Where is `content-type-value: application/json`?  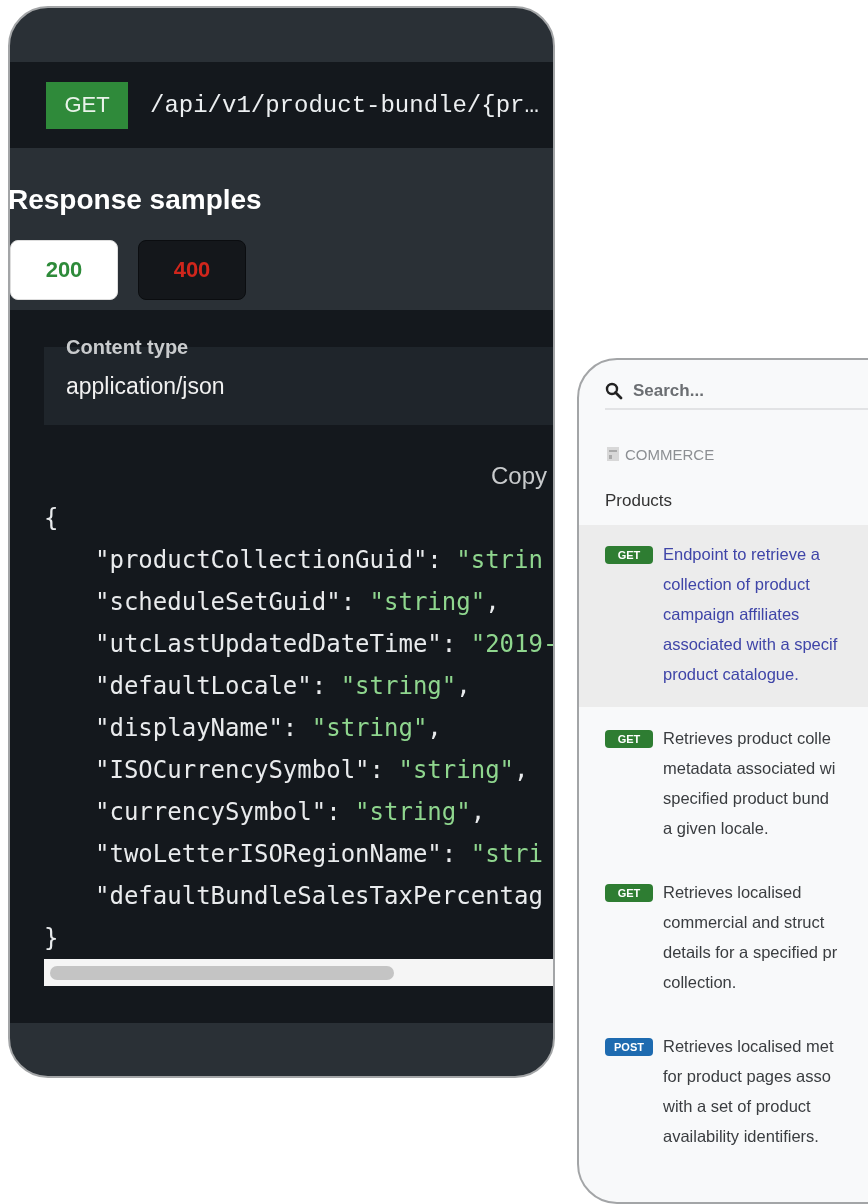
content-type-value: application/json is located at coordinates (145, 386).